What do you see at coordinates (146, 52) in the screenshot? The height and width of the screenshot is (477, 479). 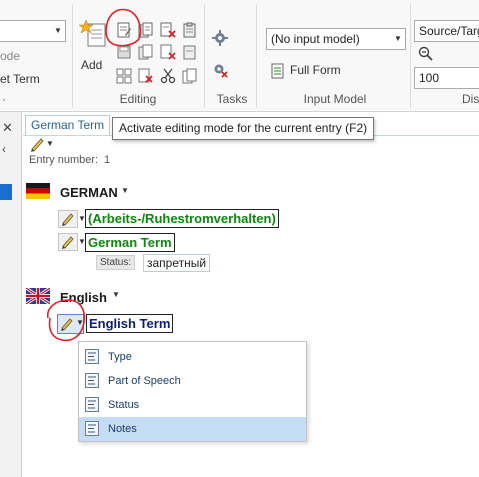 I see `duplicate-entry-icon` at bounding box center [146, 52].